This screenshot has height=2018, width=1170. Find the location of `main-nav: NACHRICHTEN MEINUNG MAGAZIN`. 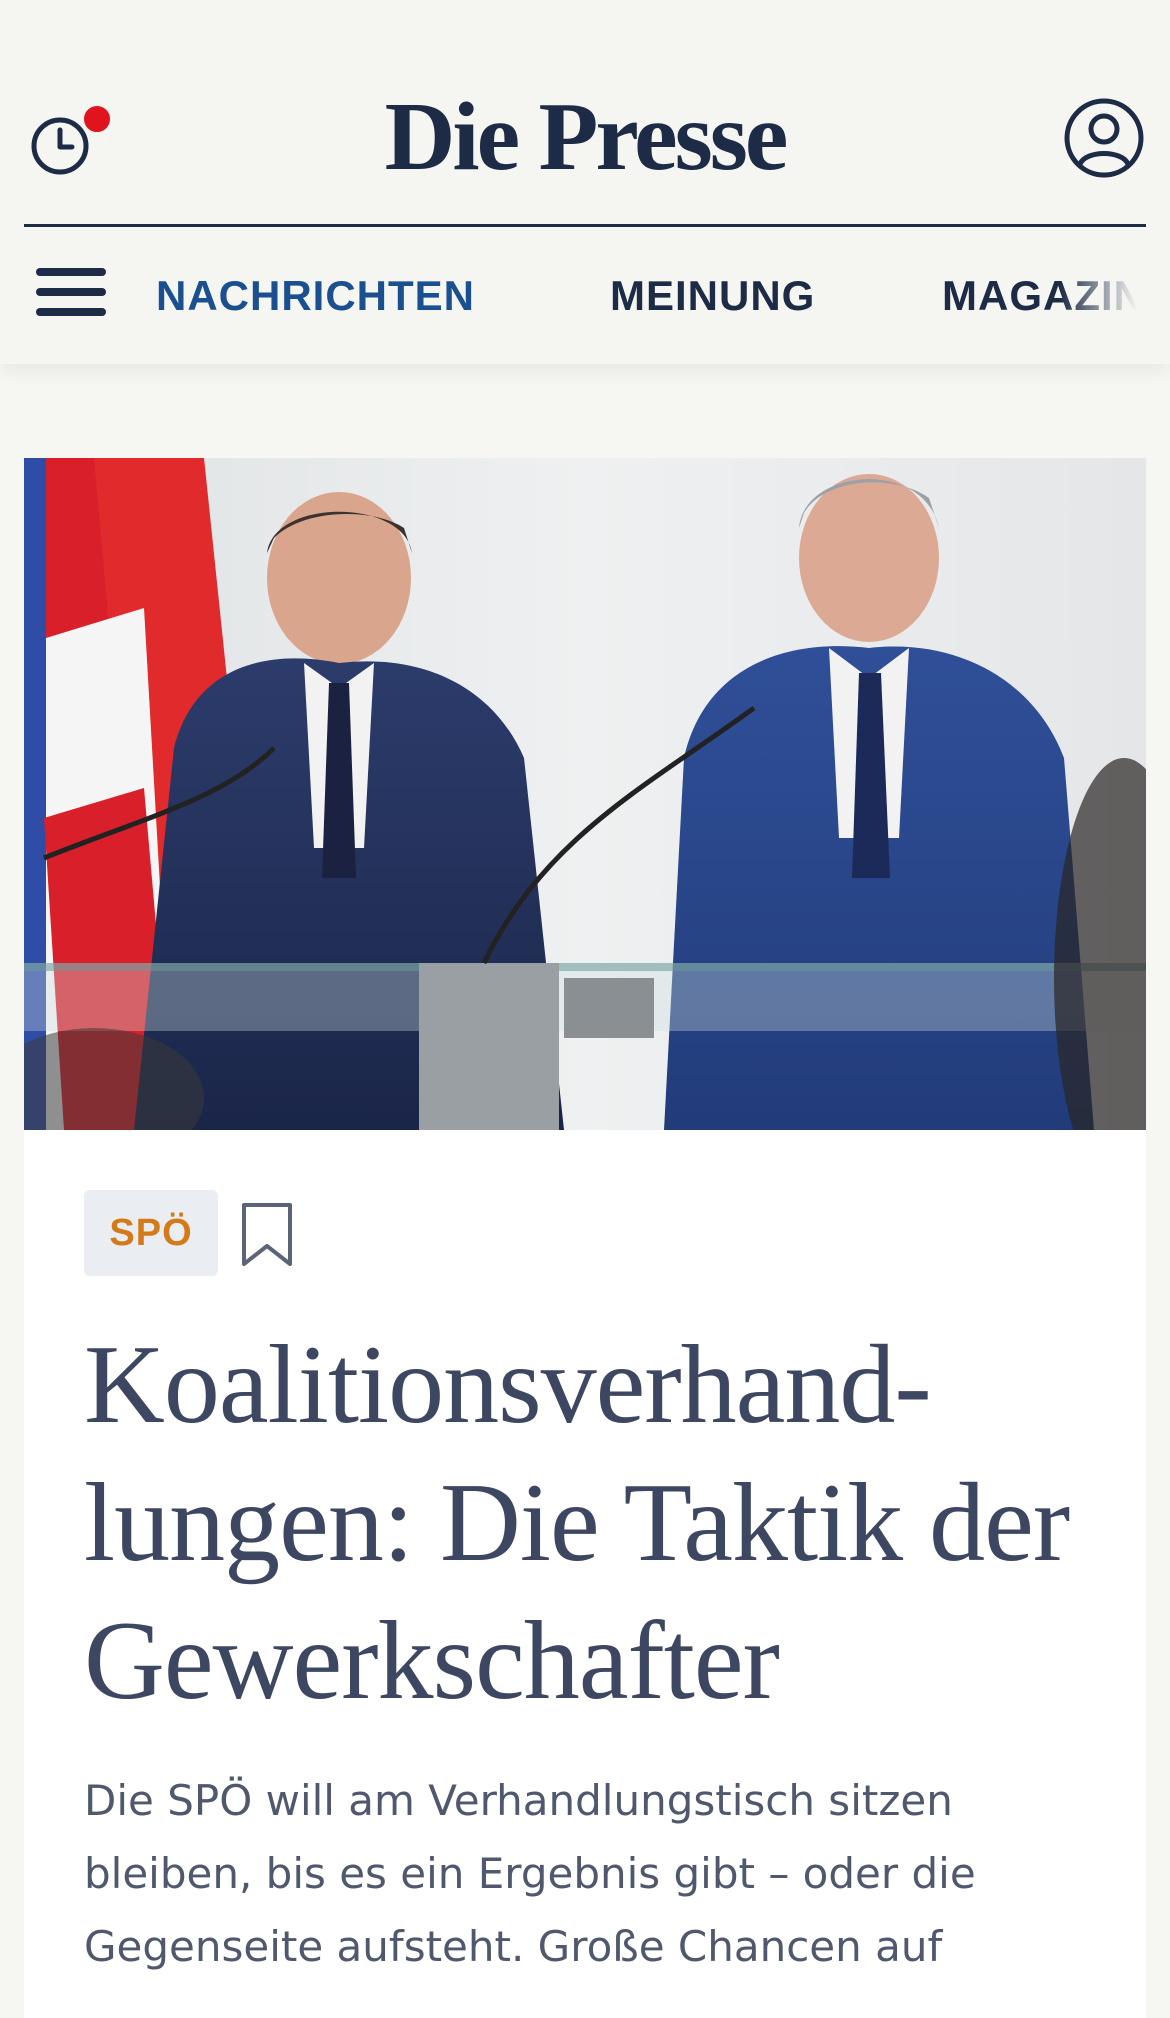

main-nav: NACHRICHTEN MEINUNG MAGAZIN is located at coordinates (585, 296).